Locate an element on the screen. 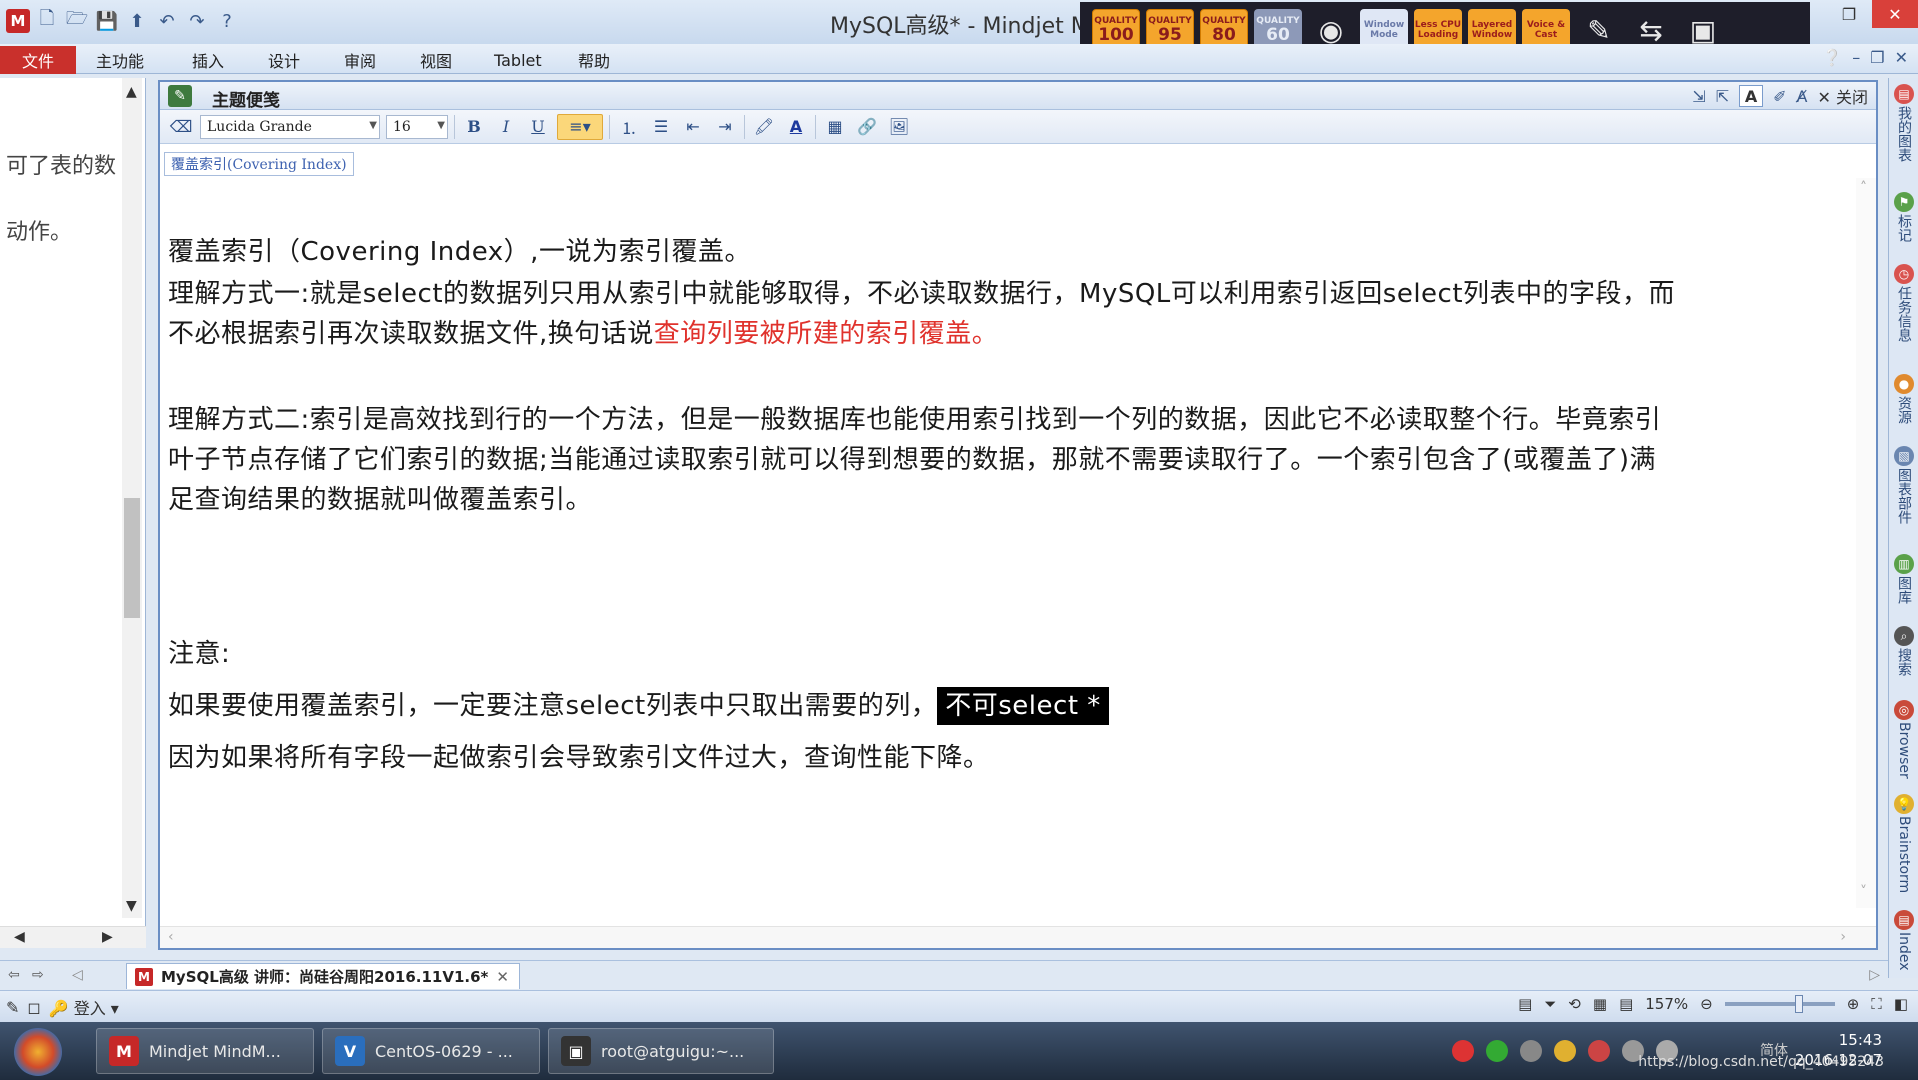 This screenshot has height=1080, width=1918. notes-vertical-scrollbar: ˄ ˅ is located at coordinates (1866, 543).